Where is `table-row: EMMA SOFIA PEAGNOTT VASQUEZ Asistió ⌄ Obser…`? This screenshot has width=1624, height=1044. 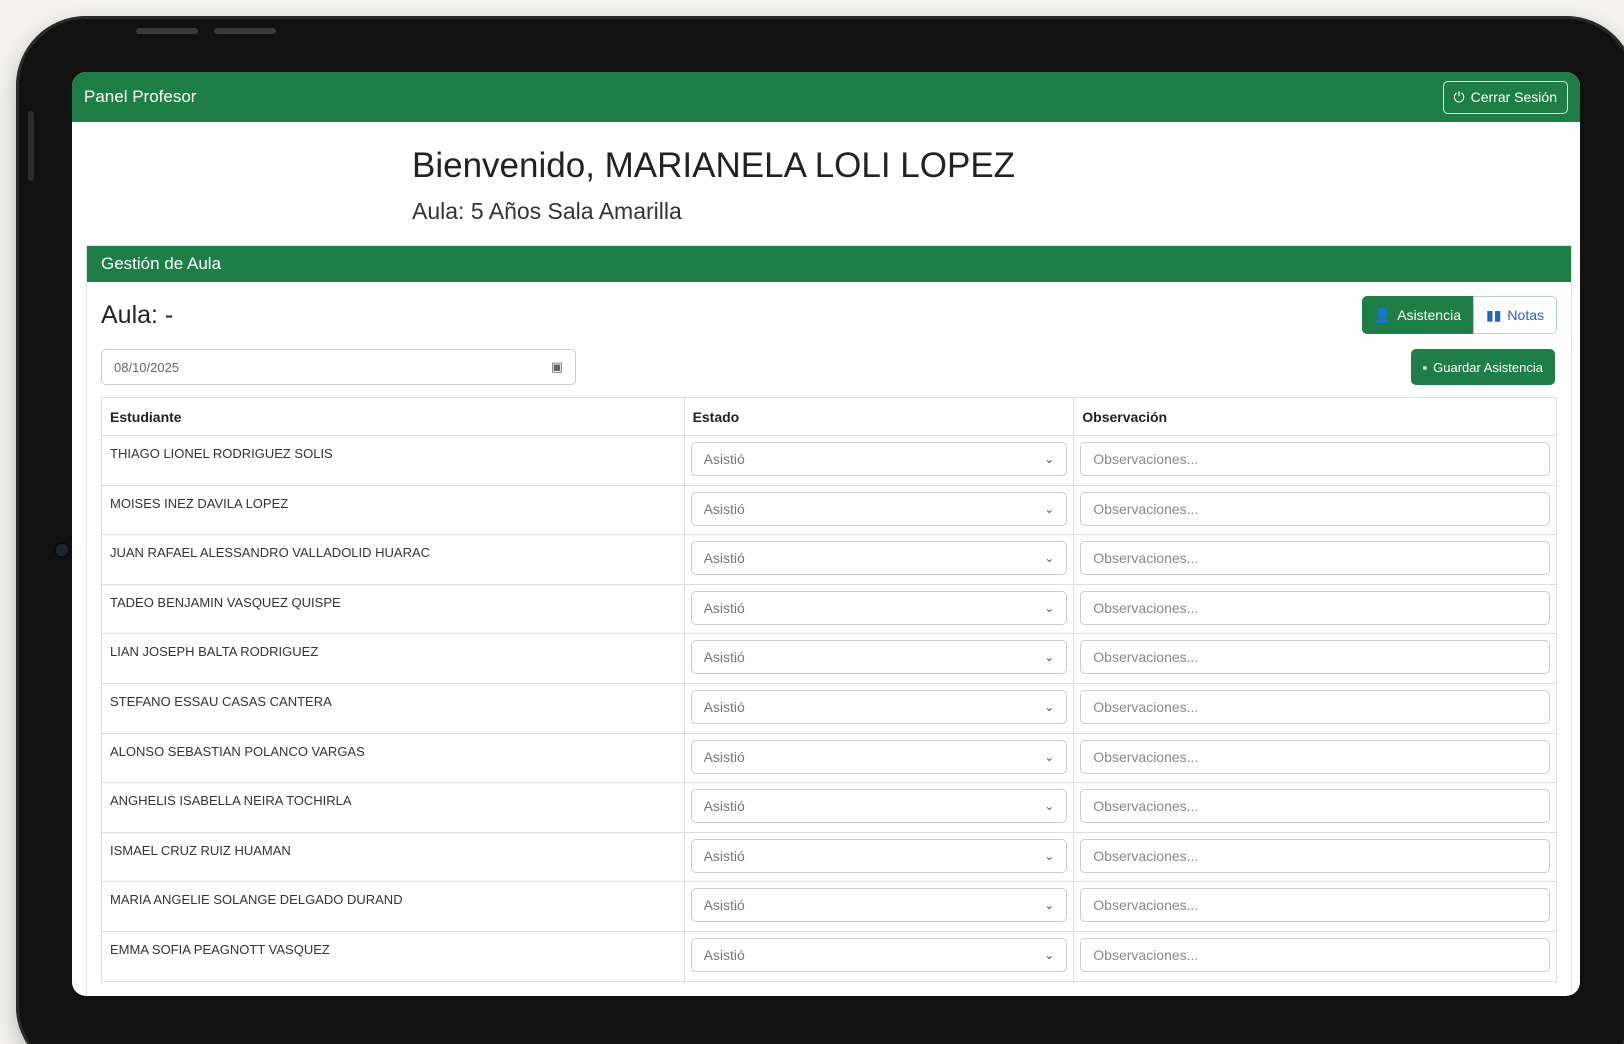 table-row: EMMA SOFIA PEAGNOTT VASQUEZ Asistió ⌄ Obser… is located at coordinates (829, 956).